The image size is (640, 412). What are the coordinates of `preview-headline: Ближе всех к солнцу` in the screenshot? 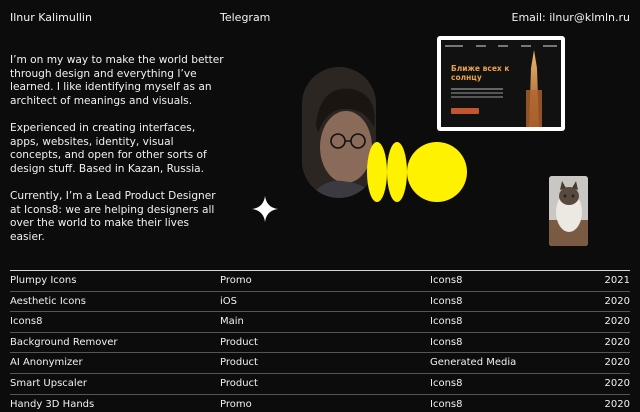 It's located at (480, 73).